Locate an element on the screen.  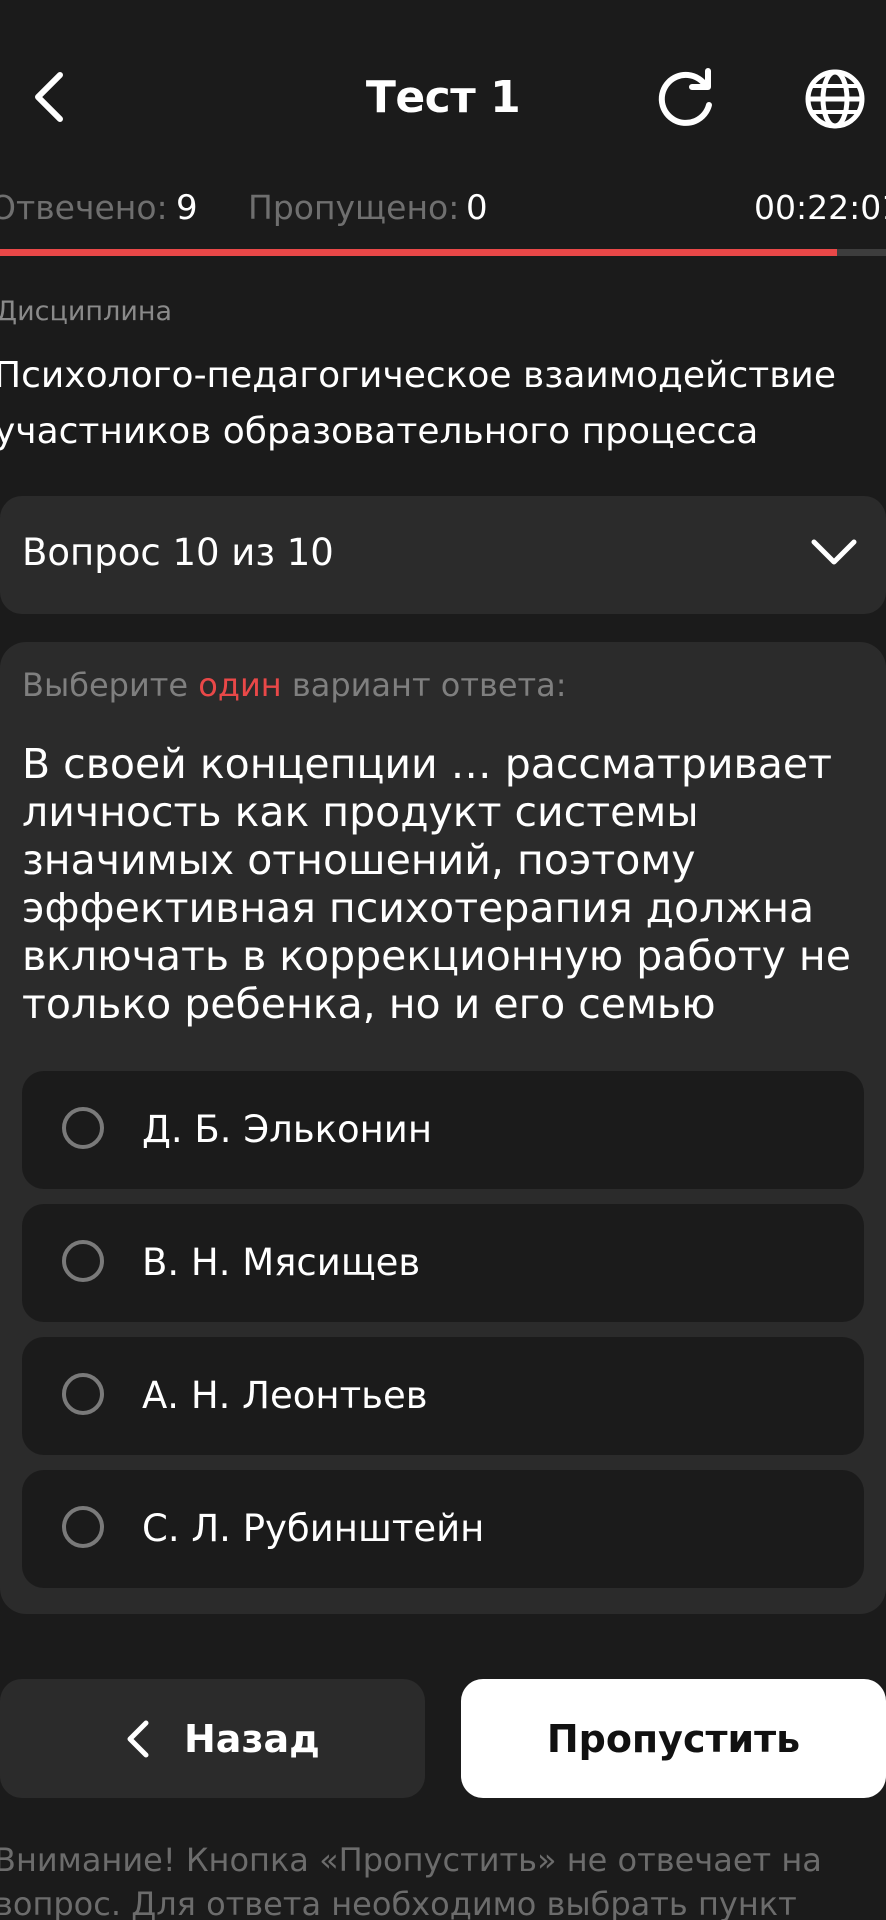
answer-option: С. Л. Рубинштейн is located at coordinates (443, 1529).